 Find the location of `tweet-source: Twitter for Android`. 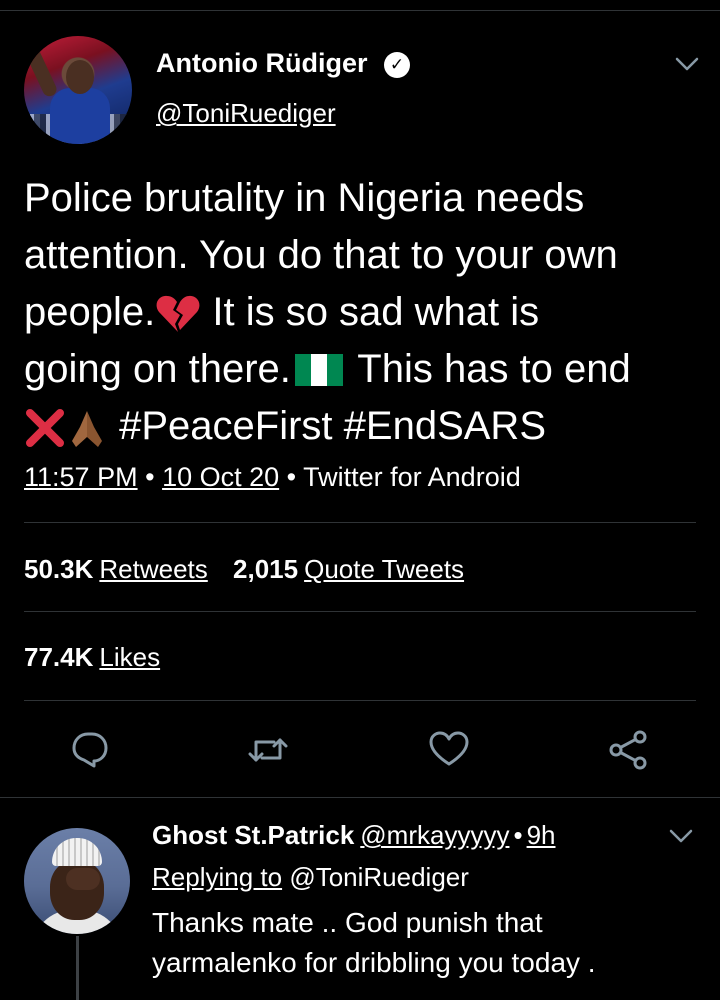

tweet-source: Twitter for Android is located at coordinates (412, 477).